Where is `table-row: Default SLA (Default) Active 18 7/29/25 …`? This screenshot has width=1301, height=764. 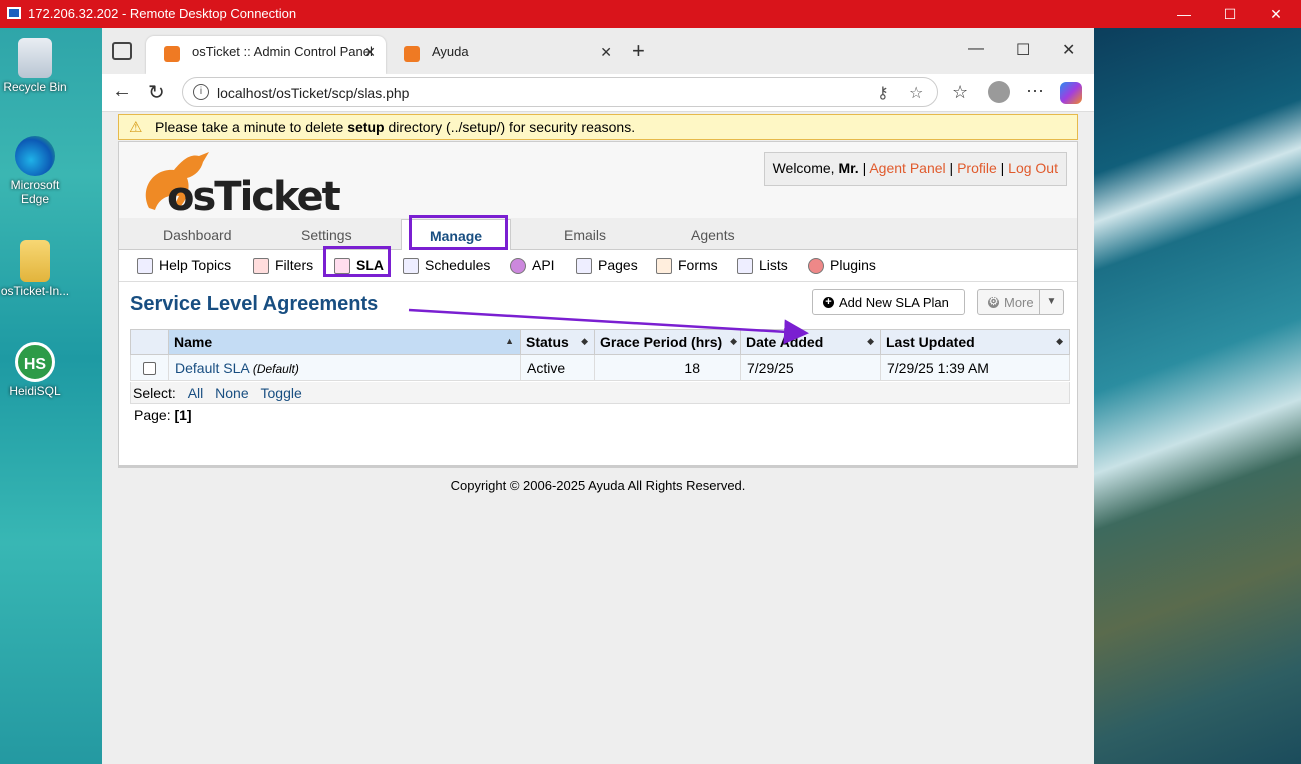
table-row: Default SLA (Default) Active 18 7/29/25 … is located at coordinates (600, 367).